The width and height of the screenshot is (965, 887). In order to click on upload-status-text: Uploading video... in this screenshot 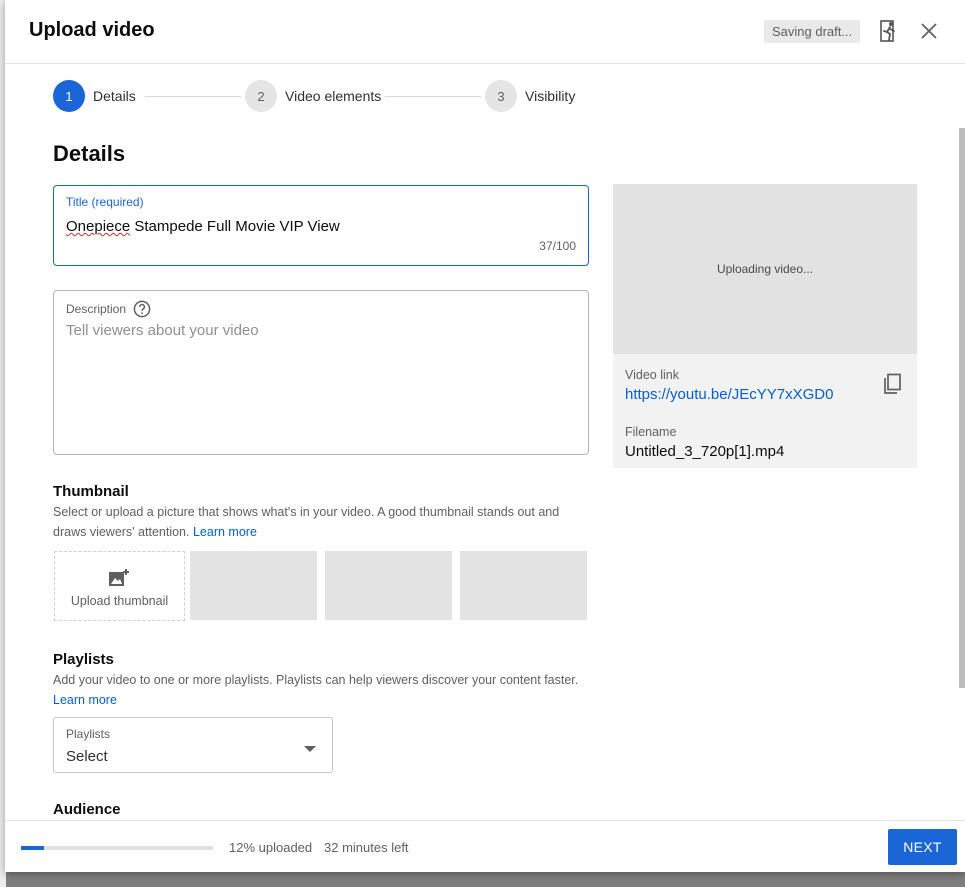, I will do `click(765, 269)`.